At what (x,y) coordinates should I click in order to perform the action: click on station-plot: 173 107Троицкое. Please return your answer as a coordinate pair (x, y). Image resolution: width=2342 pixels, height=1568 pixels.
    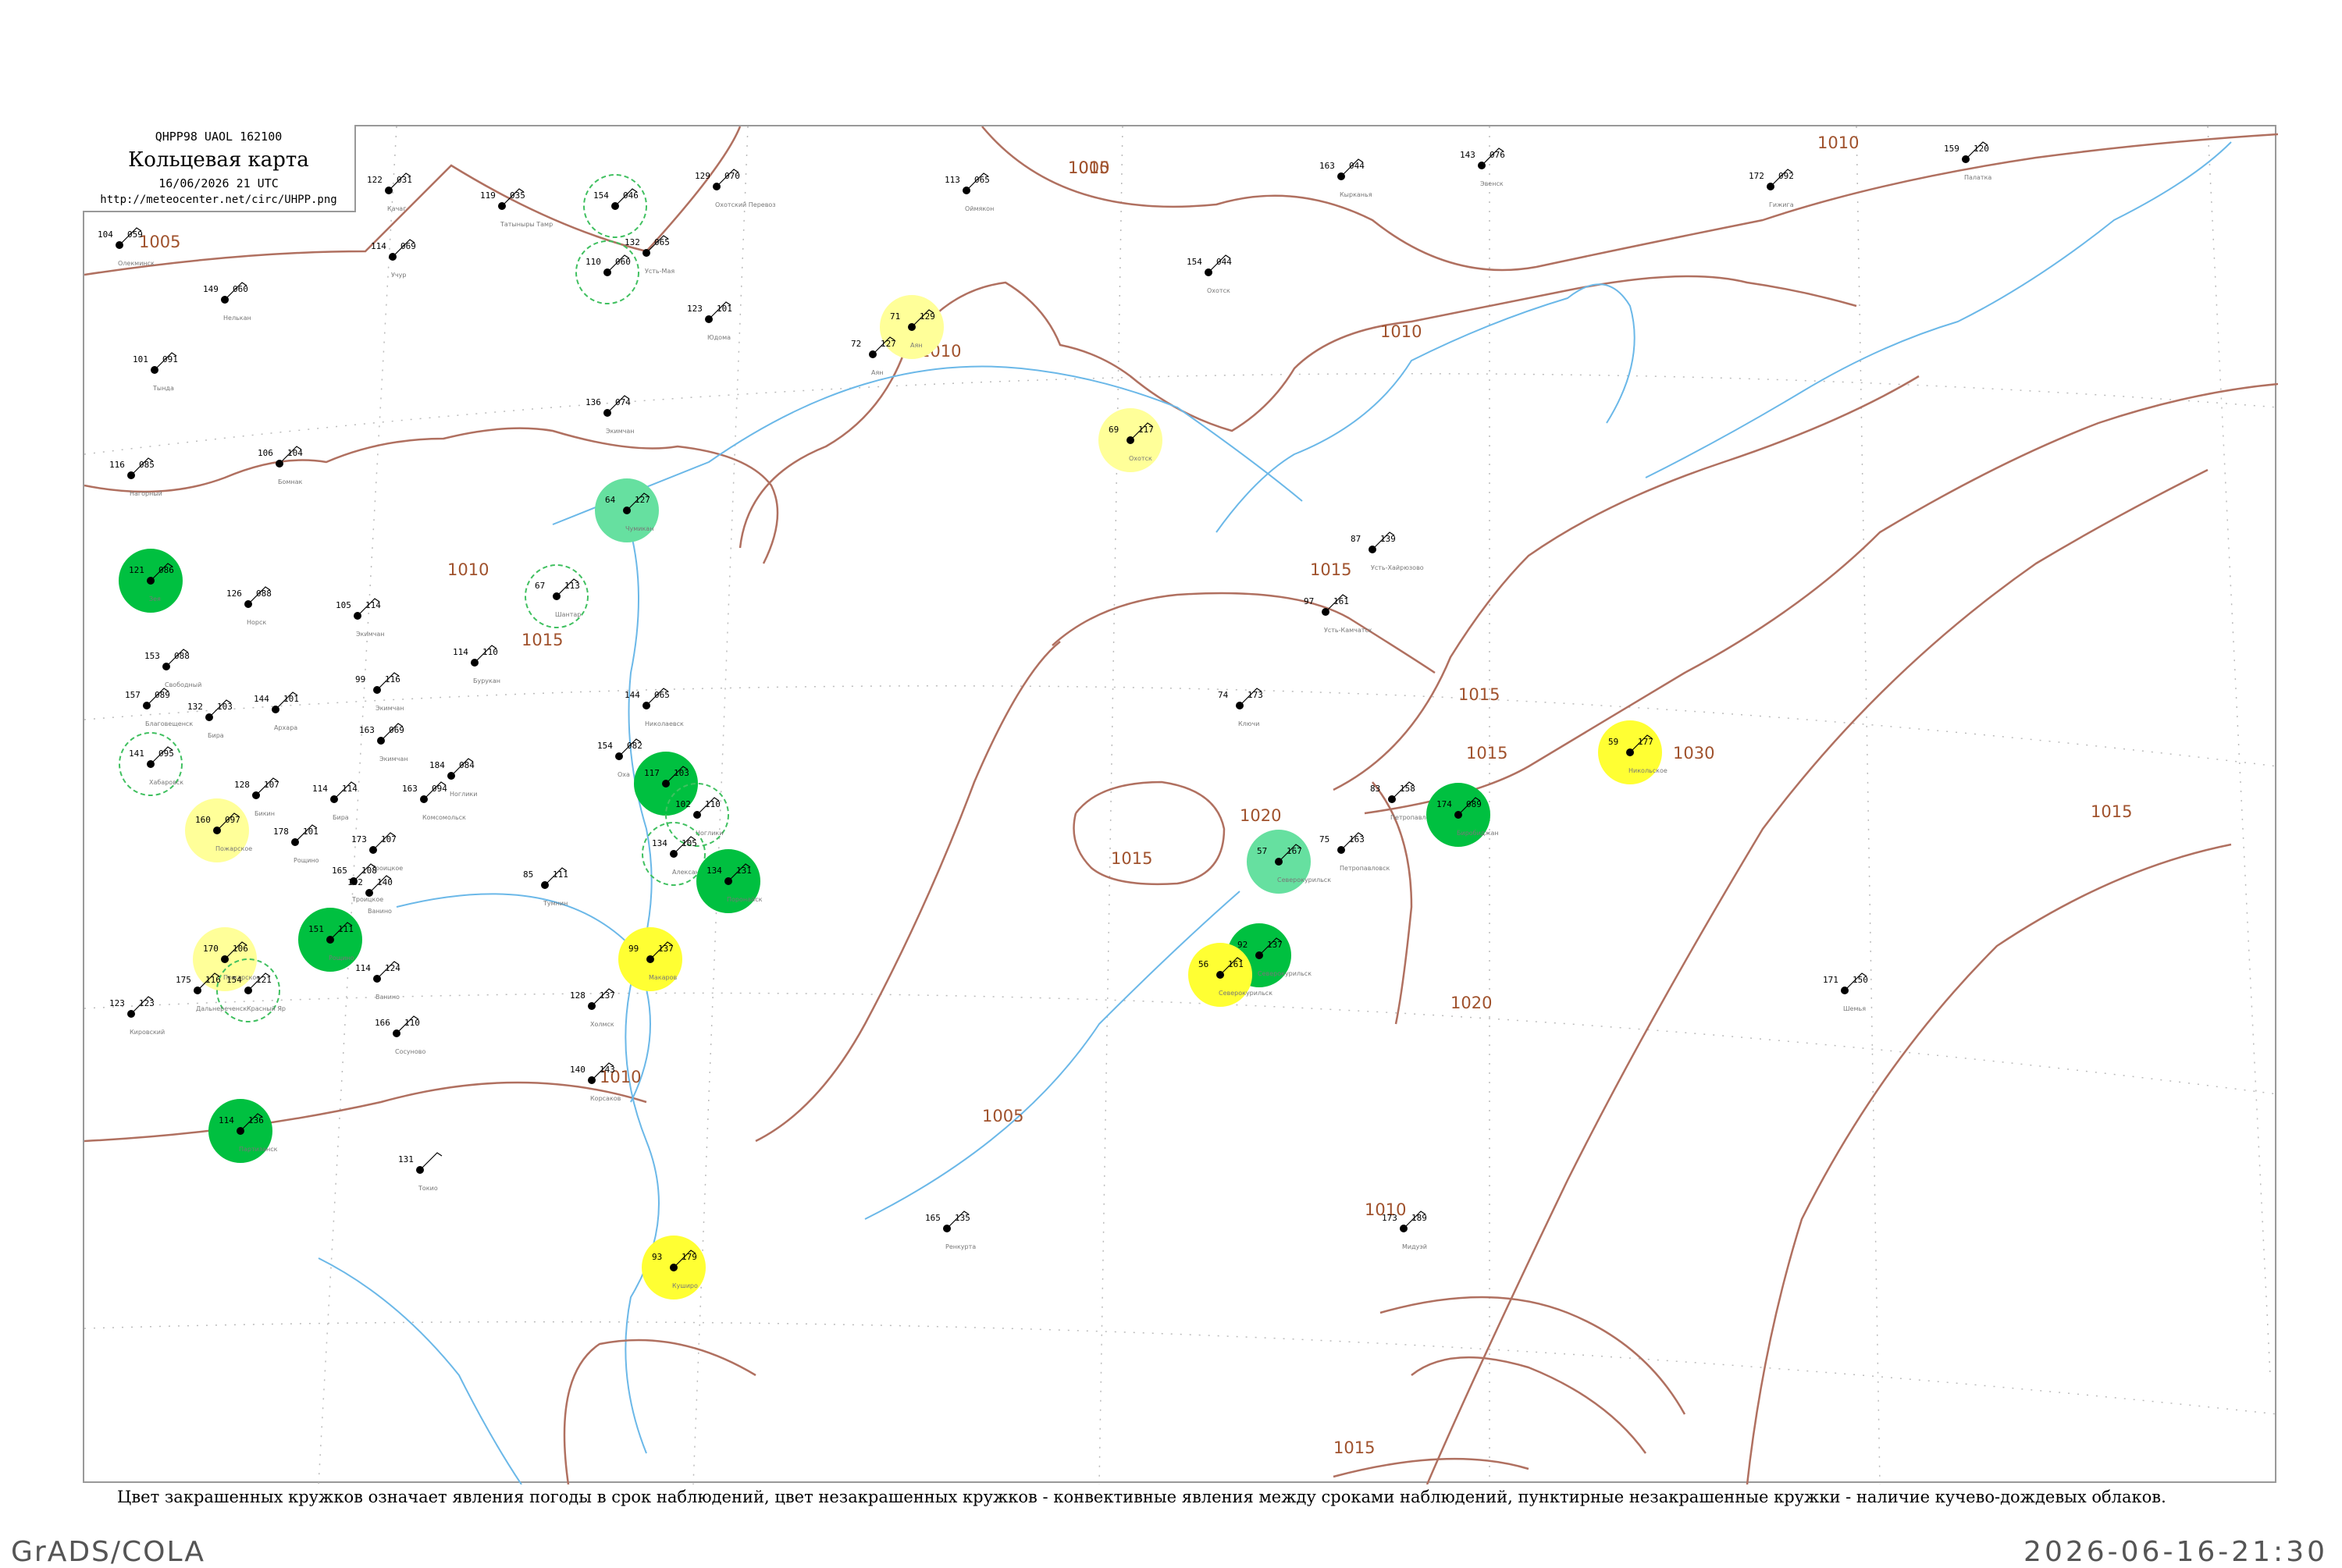
    Looking at the image, I should click on (377, 852).